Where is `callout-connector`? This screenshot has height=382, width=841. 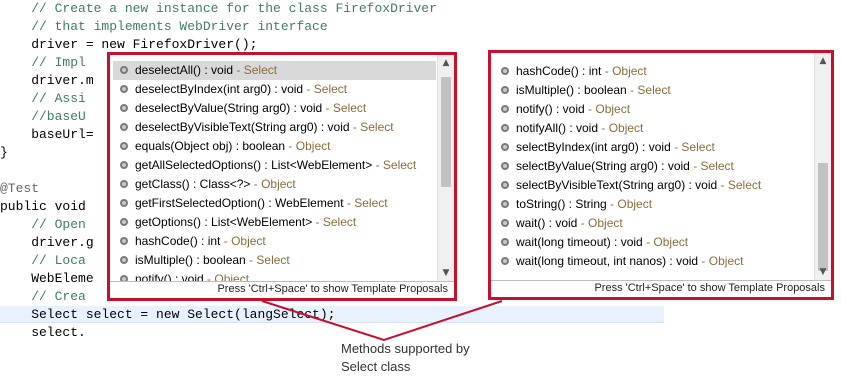
callout-connector is located at coordinates (382, 321).